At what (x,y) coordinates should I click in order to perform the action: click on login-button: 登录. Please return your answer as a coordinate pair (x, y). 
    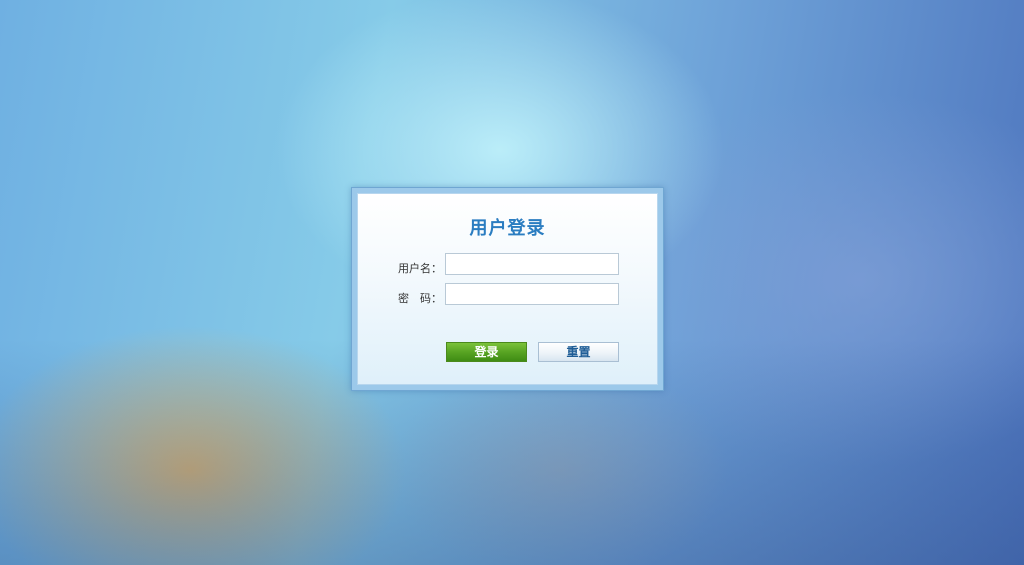
    Looking at the image, I should click on (486, 352).